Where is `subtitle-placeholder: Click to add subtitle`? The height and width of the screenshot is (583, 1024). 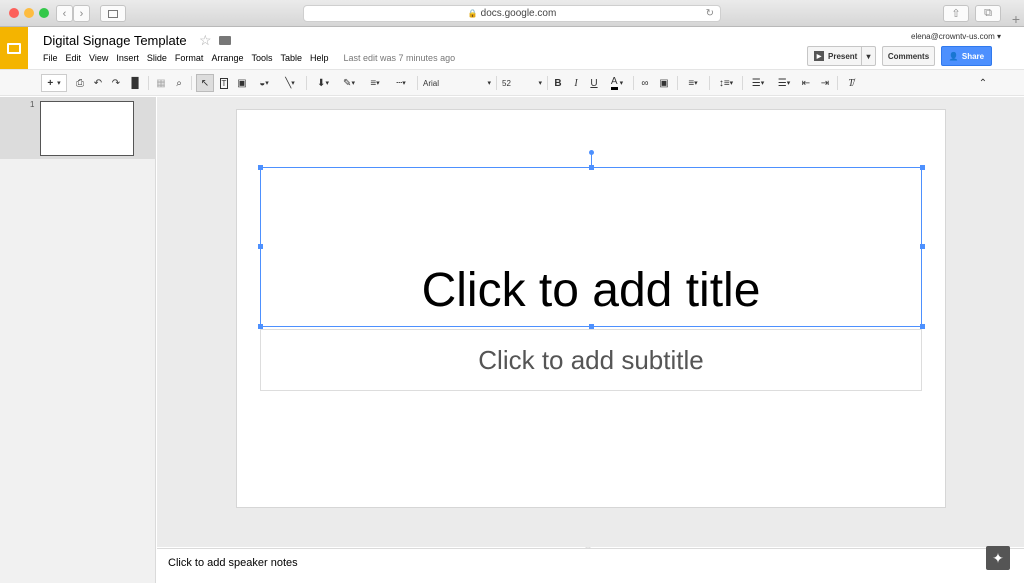 subtitle-placeholder: Click to add subtitle is located at coordinates (591, 360).